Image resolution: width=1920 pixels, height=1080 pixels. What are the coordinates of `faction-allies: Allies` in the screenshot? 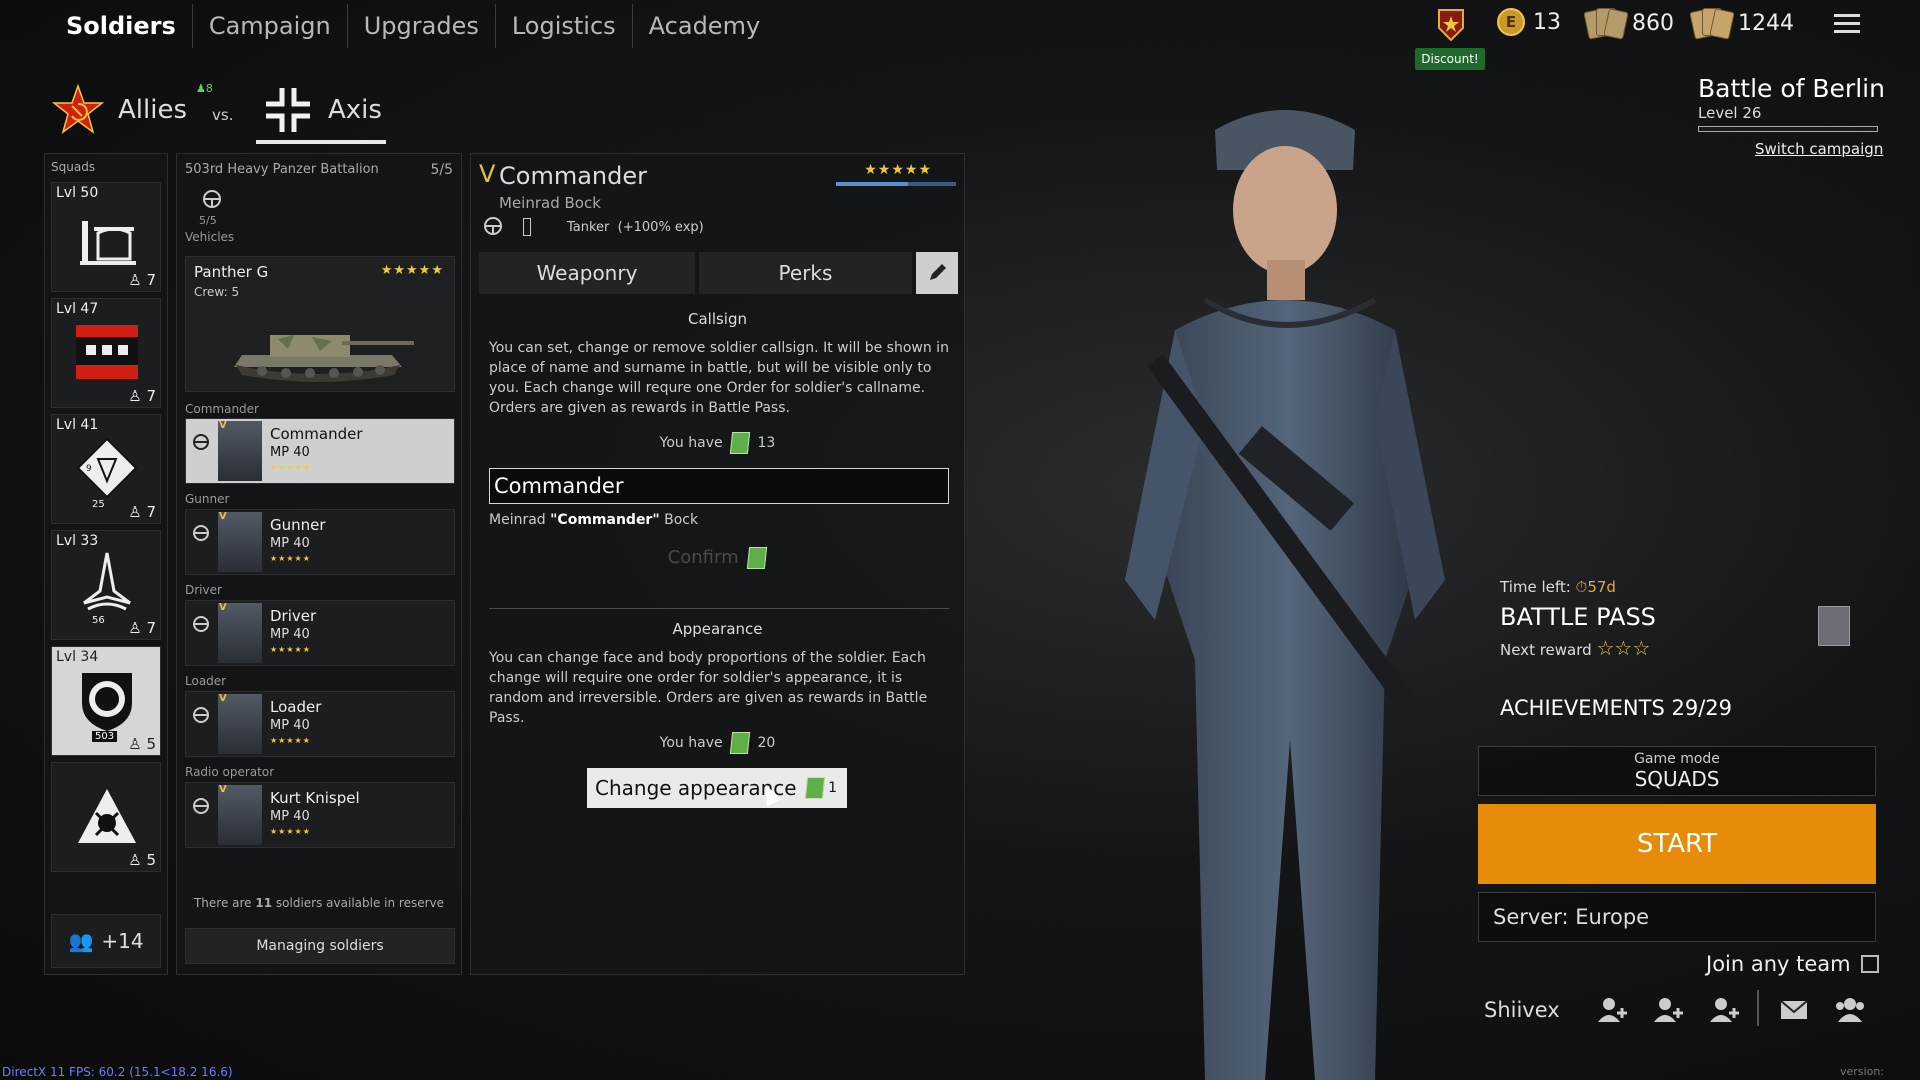 It's located at (119, 110).